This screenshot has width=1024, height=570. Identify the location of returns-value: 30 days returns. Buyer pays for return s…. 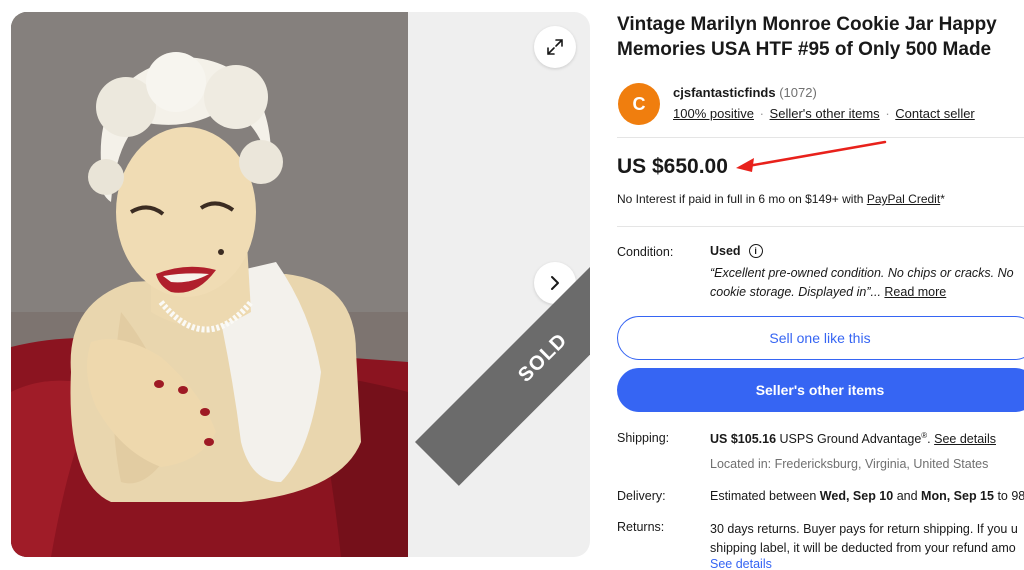
(864, 539).